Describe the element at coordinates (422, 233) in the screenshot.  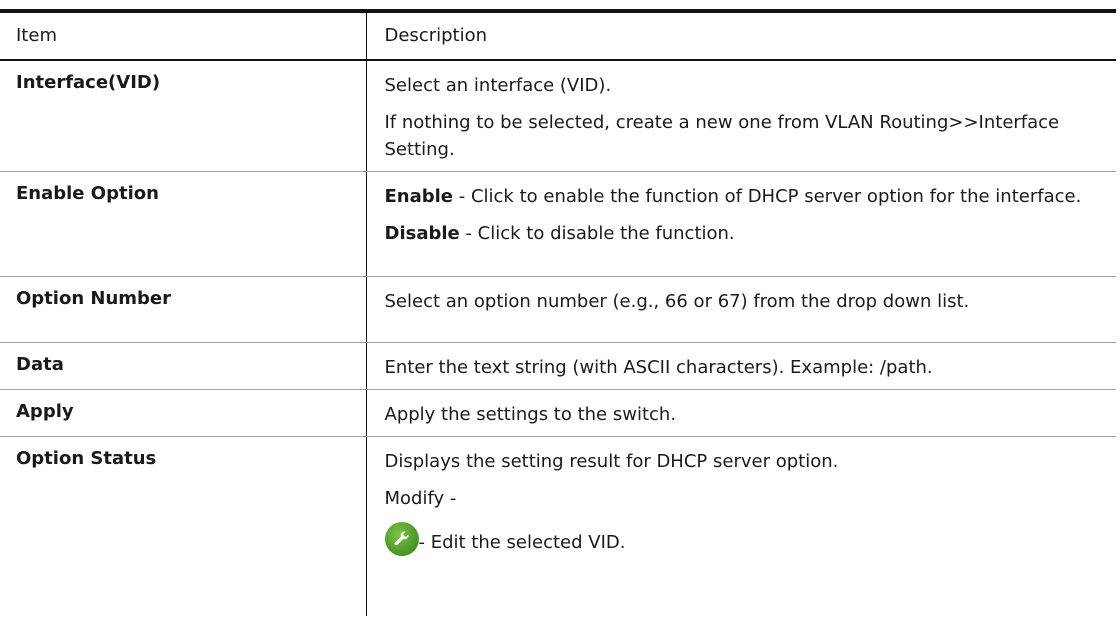
I see `disable-label: Disable` at that location.